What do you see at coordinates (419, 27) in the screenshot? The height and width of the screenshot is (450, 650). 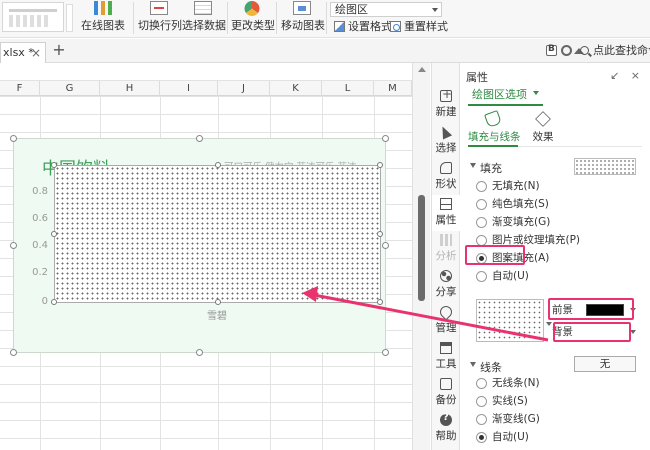 I see `reset-style-button: 重置样式` at bounding box center [419, 27].